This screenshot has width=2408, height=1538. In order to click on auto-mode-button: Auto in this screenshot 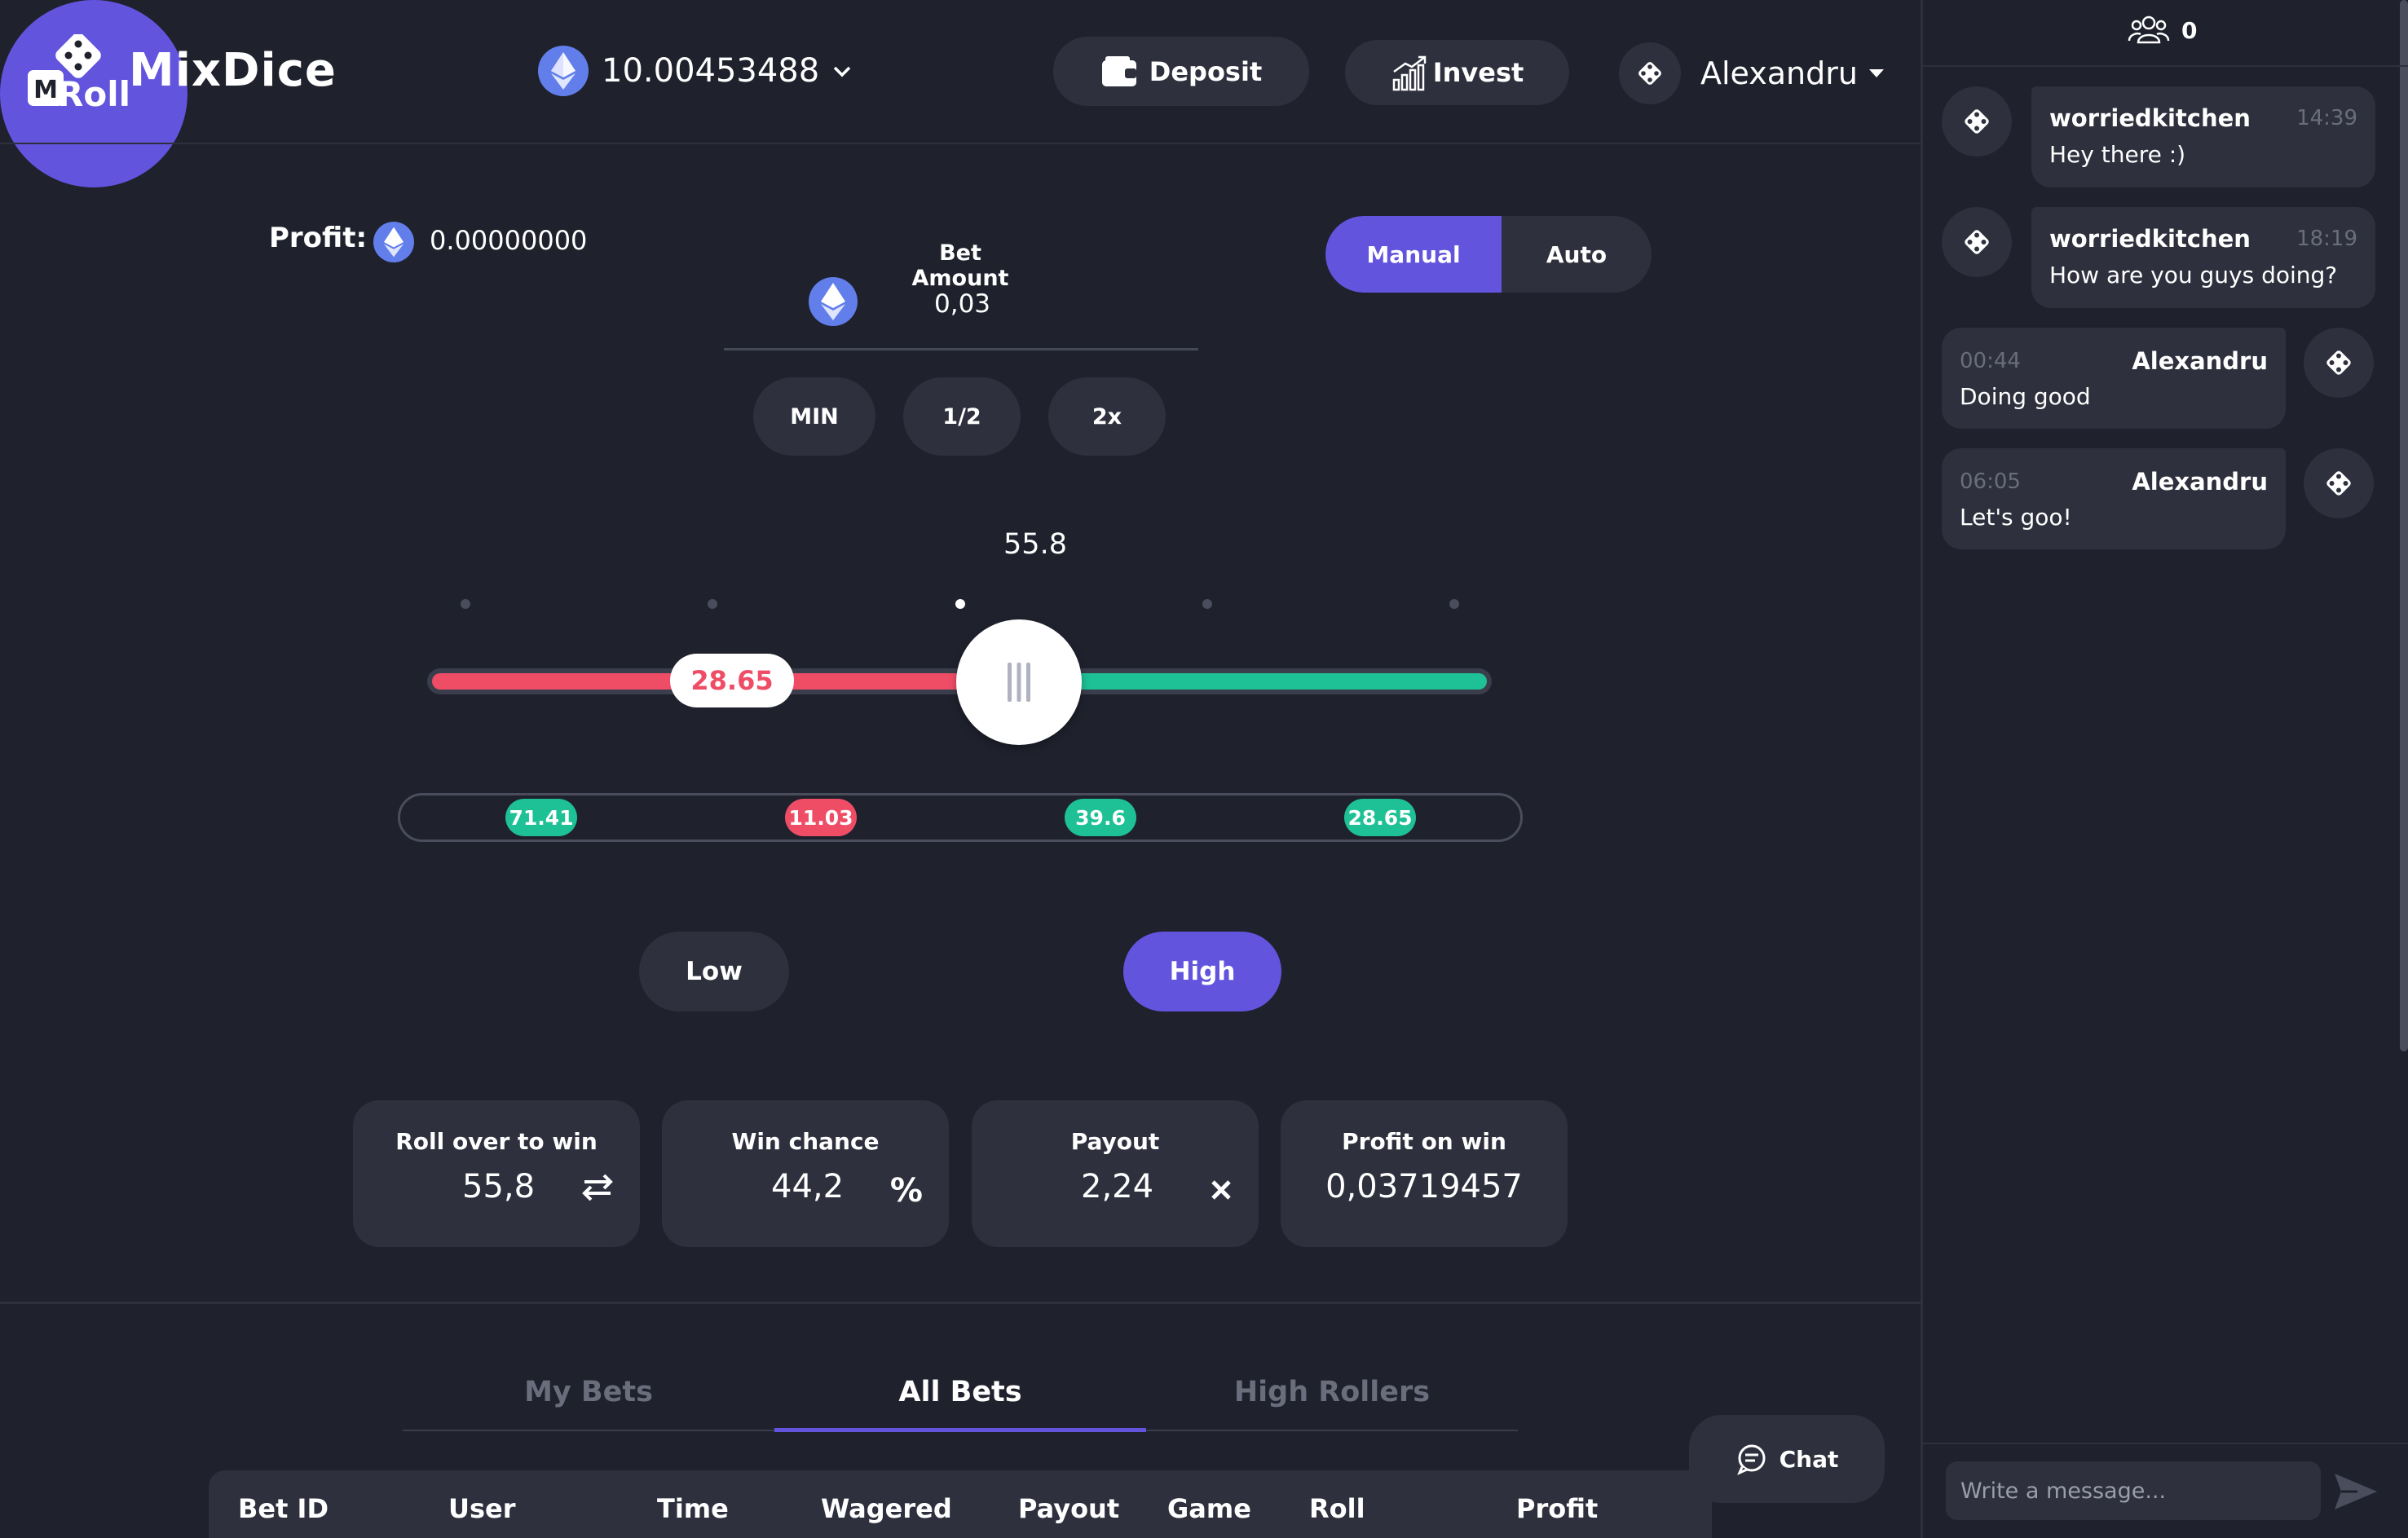, I will do `click(1577, 254)`.